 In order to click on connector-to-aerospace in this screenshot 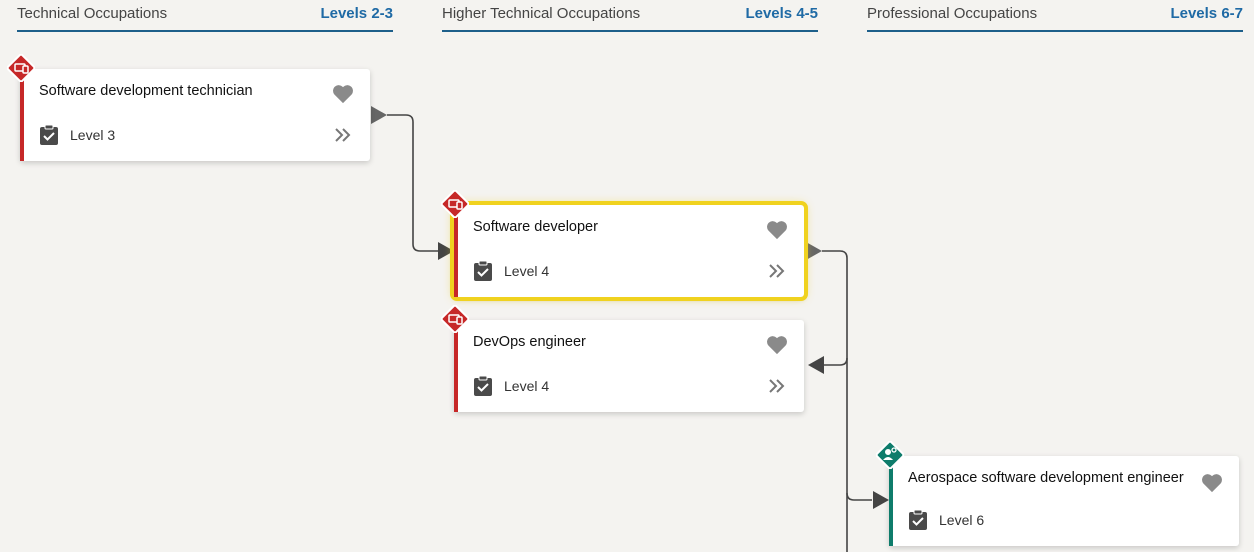, I will do `click(859, 496)`.